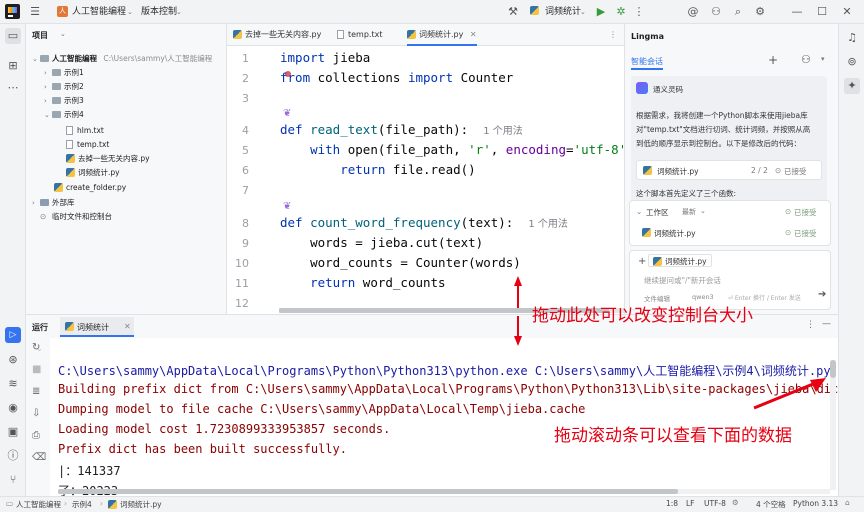 This screenshot has height=512, width=864. What do you see at coordinates (639, 12) in the screenshot?
I see `more-icon: ⋮` at bounding box center [639, 12].